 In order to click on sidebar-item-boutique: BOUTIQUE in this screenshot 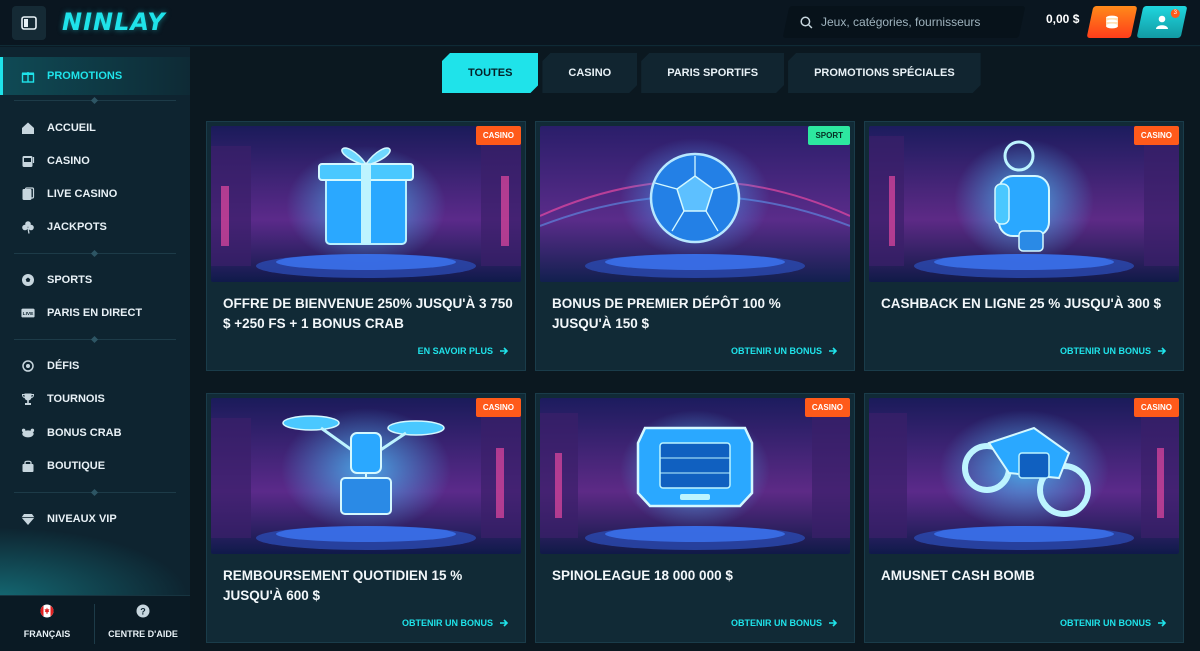, I will do `click(95, 466)`.